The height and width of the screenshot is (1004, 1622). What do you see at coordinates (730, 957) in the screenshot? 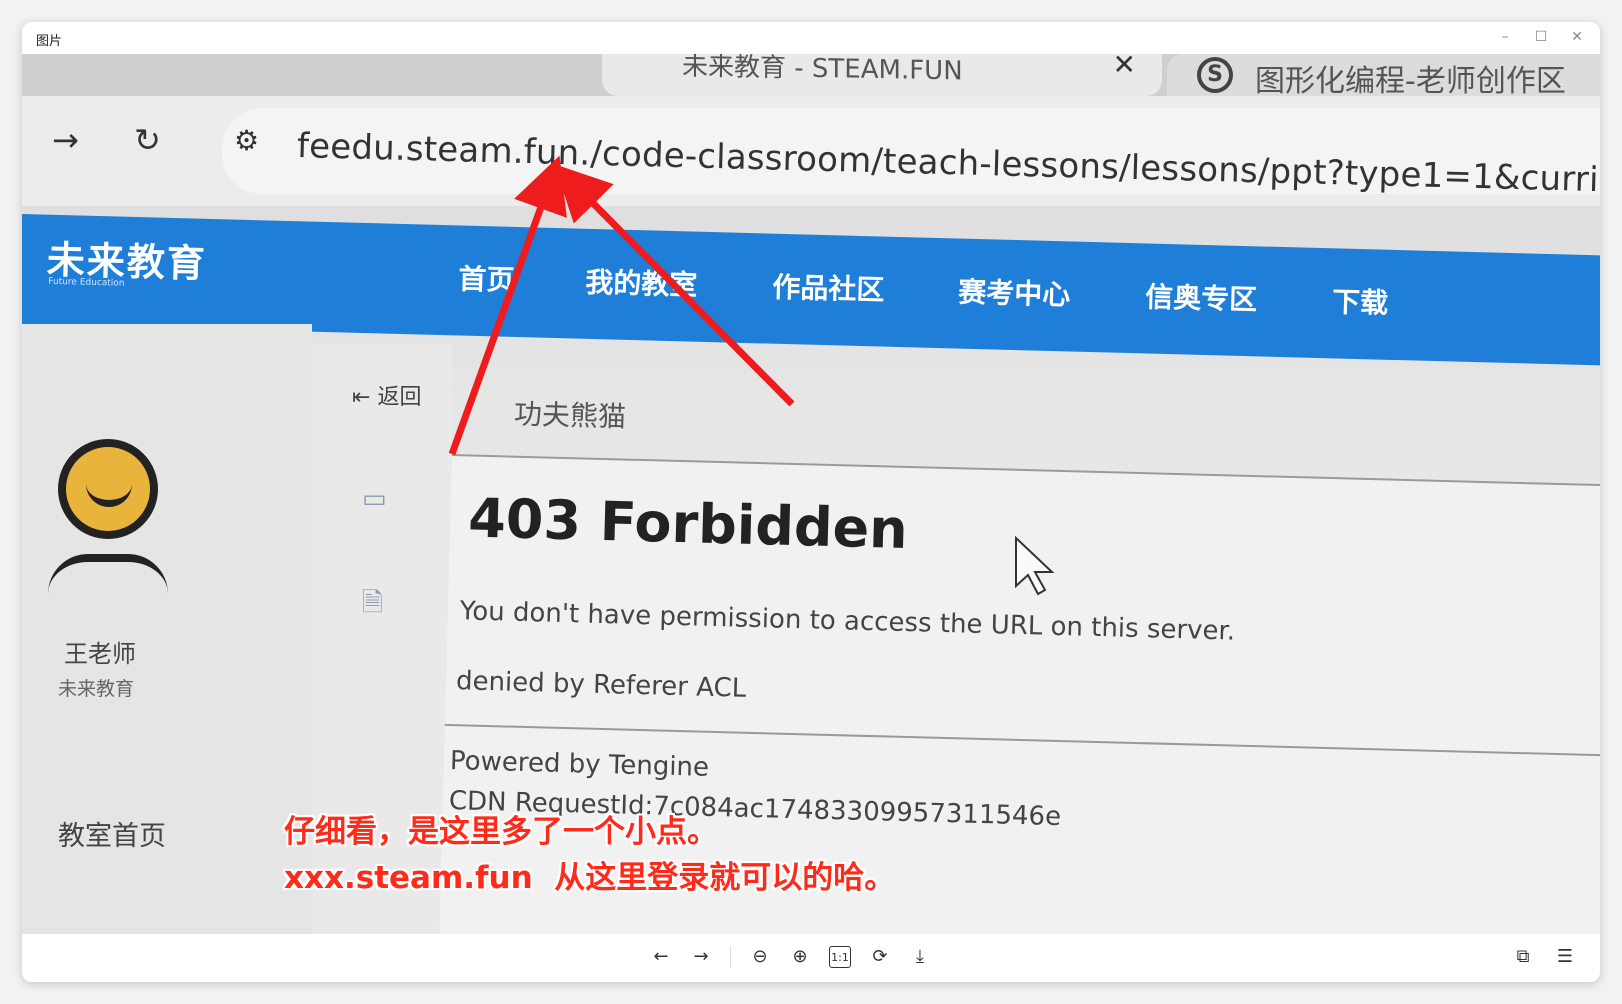
I see `divider` at bounding box center [730, 957].